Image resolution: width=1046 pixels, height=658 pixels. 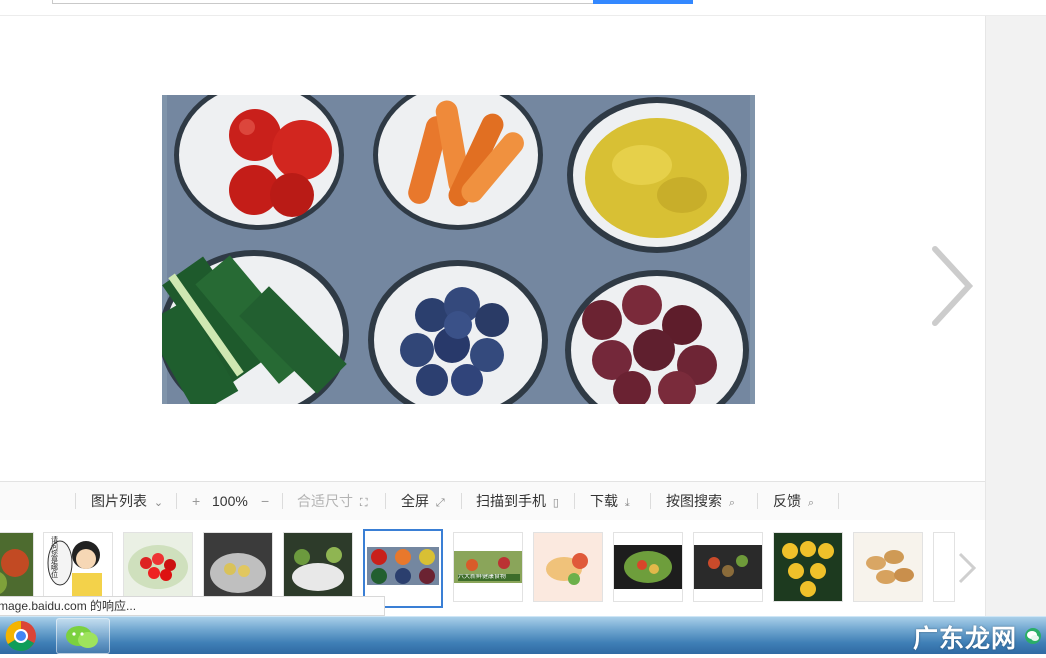 I want to click on zoom-level: 100%, so click(x=230, y=501).